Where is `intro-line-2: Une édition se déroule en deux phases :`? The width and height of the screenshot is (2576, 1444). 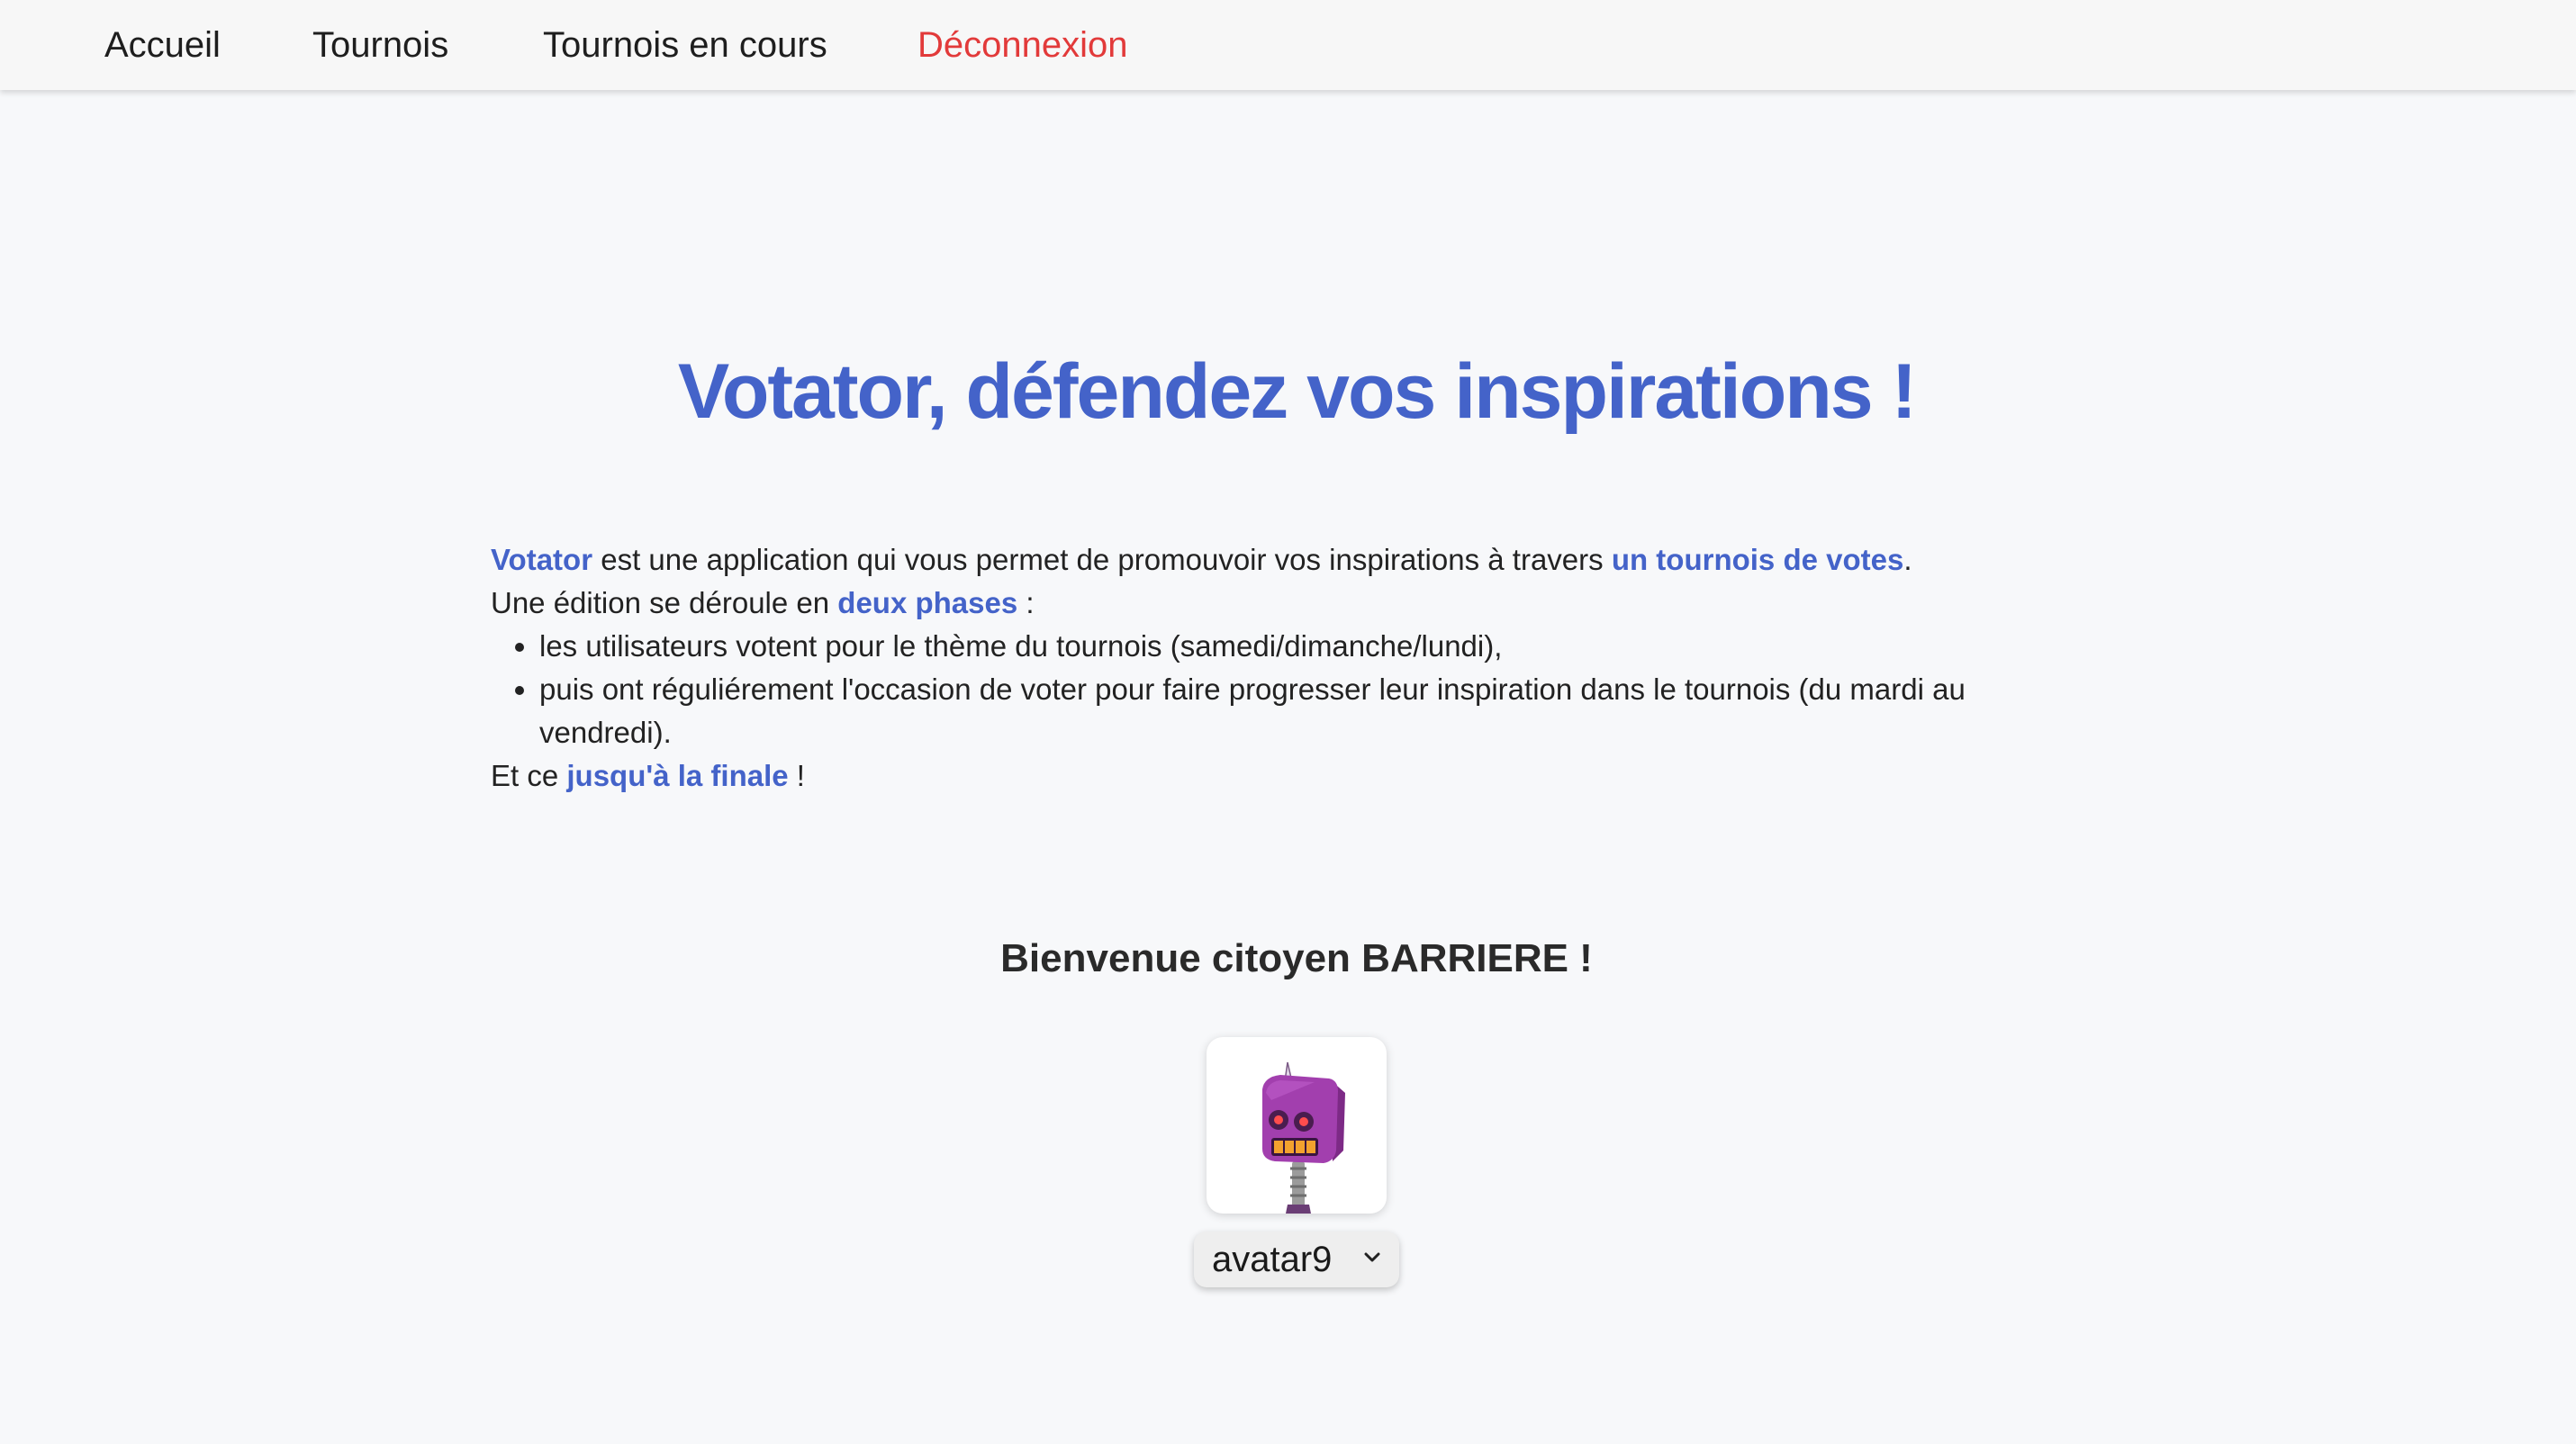 intro-line-2: Une édition se déroule en deux phases : is located at coordinates (763, 602).